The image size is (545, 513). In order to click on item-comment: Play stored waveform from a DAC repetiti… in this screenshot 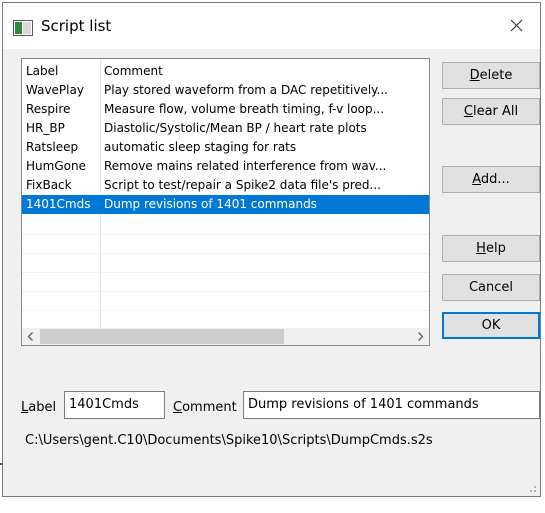, I will do `click(246, 90)`.